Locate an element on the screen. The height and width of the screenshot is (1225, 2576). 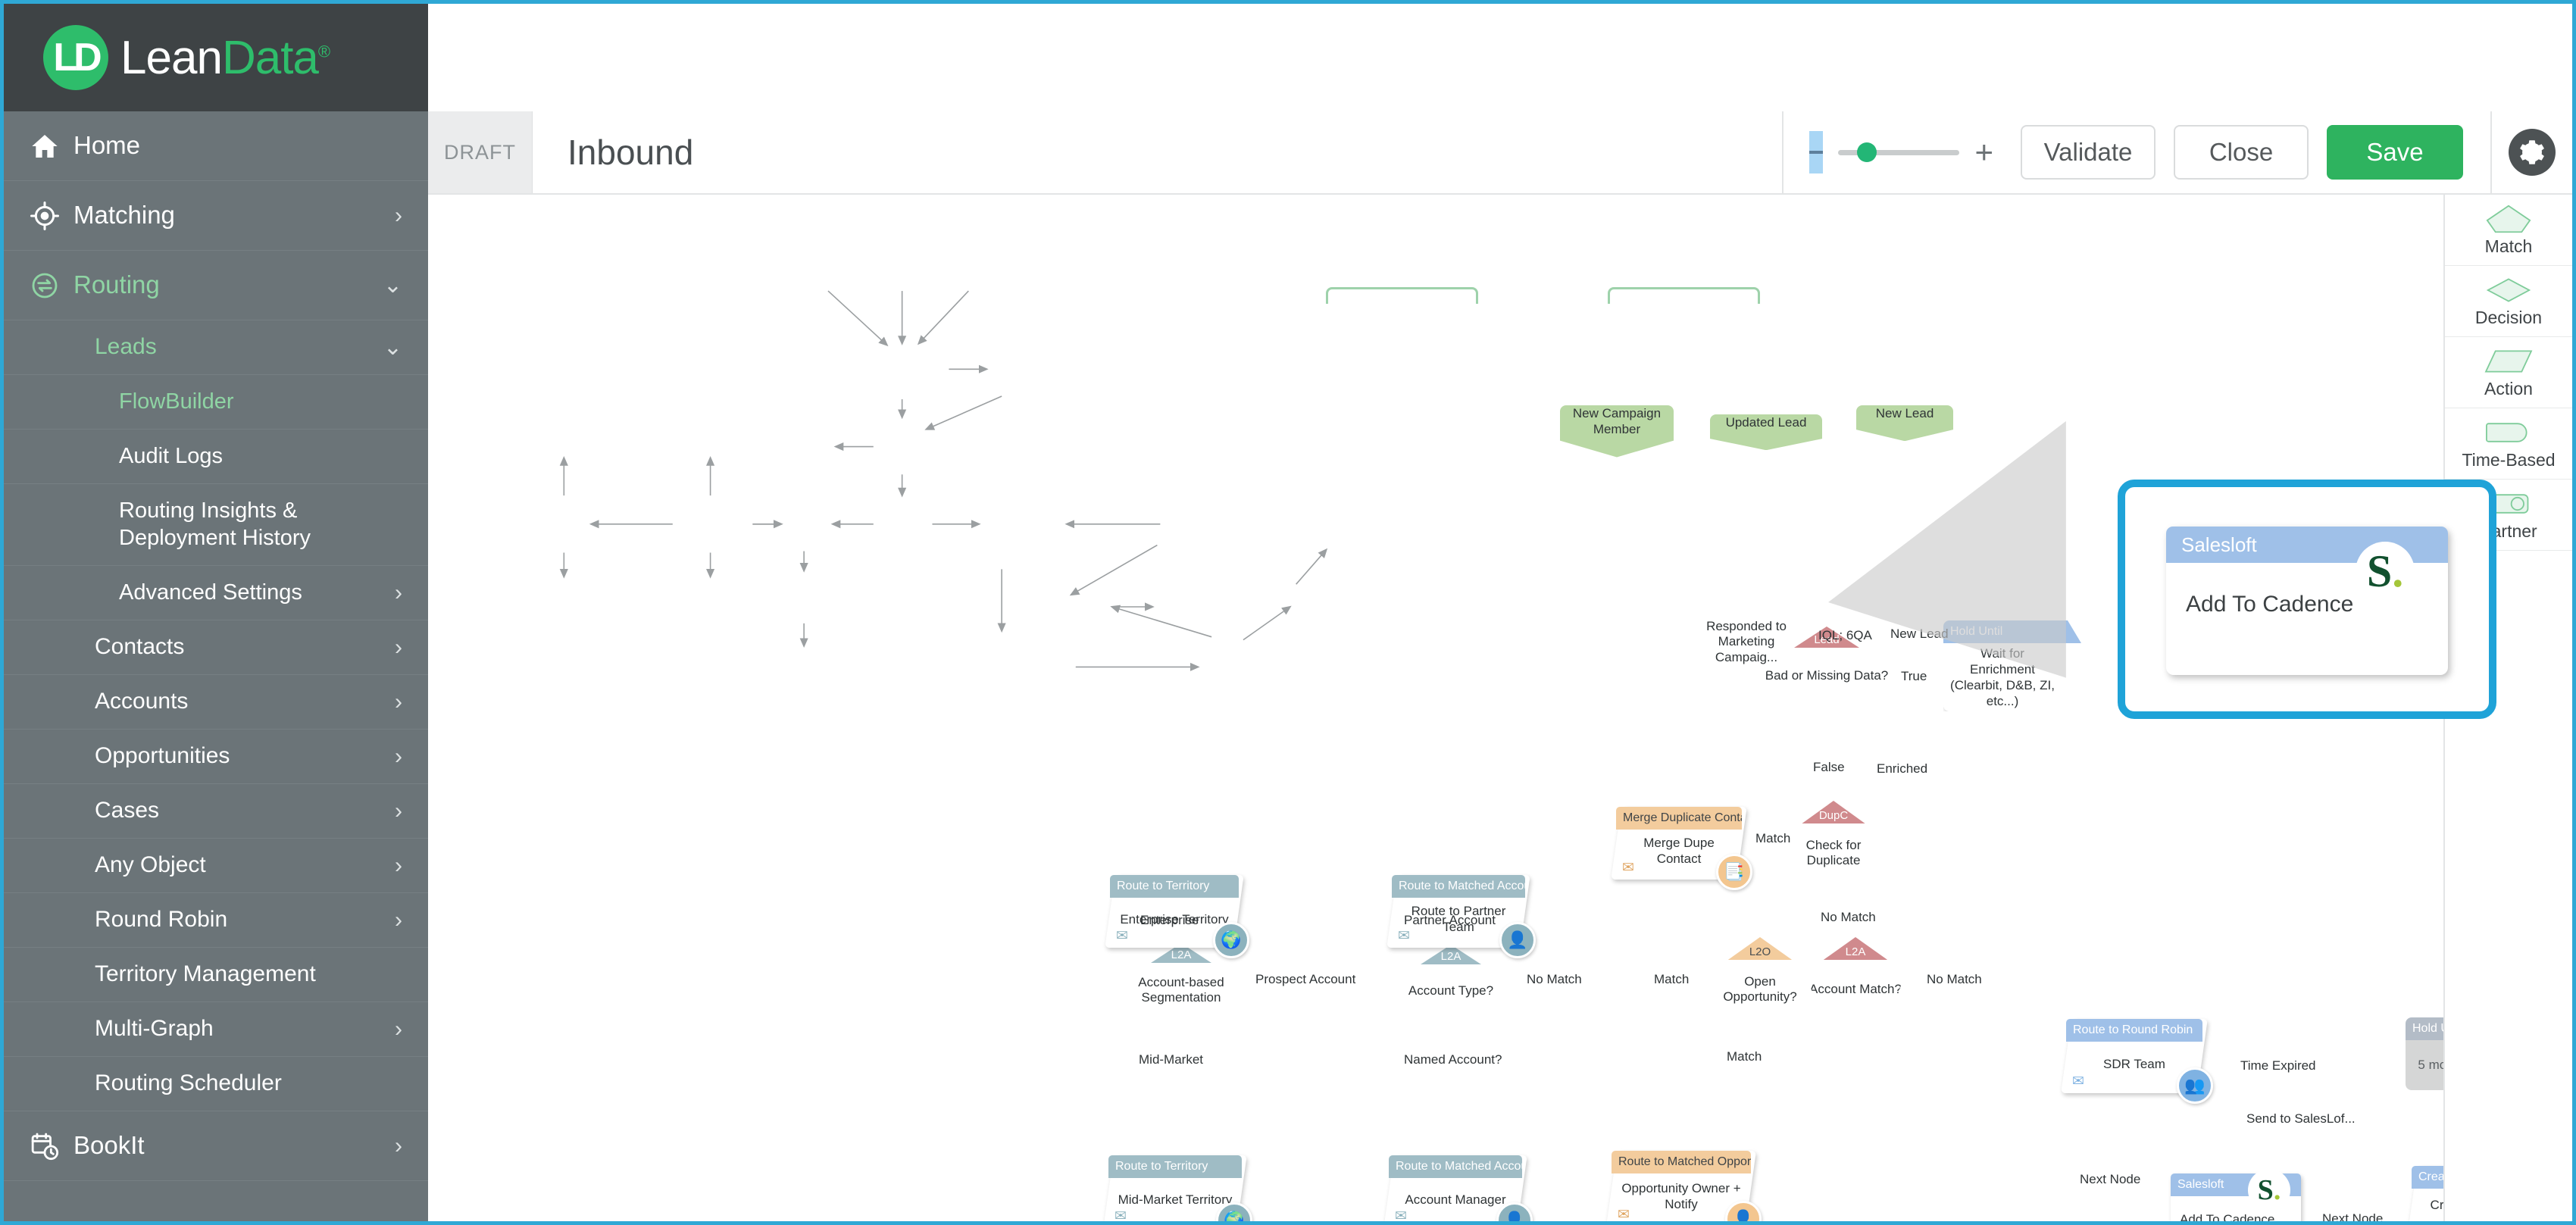
edge-label: Prospect Account is located at coordinates (1305, 979).